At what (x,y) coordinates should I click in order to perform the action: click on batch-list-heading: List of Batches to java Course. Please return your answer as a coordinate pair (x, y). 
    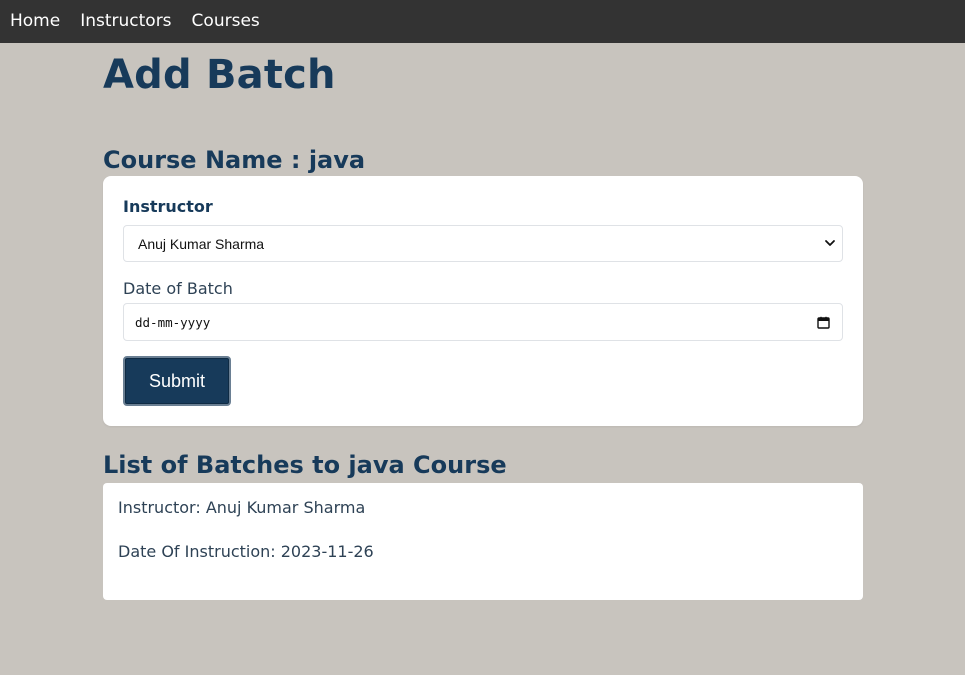
    Looking at the image, I should click on (305, 465).